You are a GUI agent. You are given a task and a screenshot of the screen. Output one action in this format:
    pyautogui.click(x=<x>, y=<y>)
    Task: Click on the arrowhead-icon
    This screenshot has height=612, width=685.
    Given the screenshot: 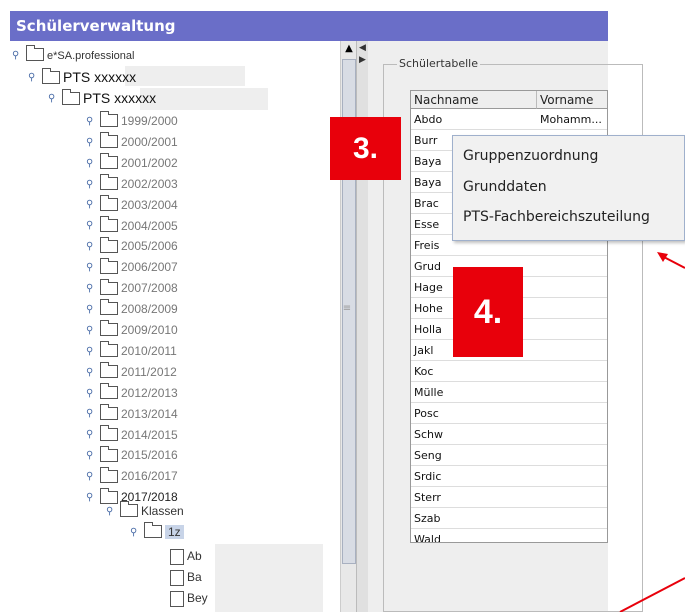 What is the action you would take?
    pyautogui.click(x=662, y=257)
    